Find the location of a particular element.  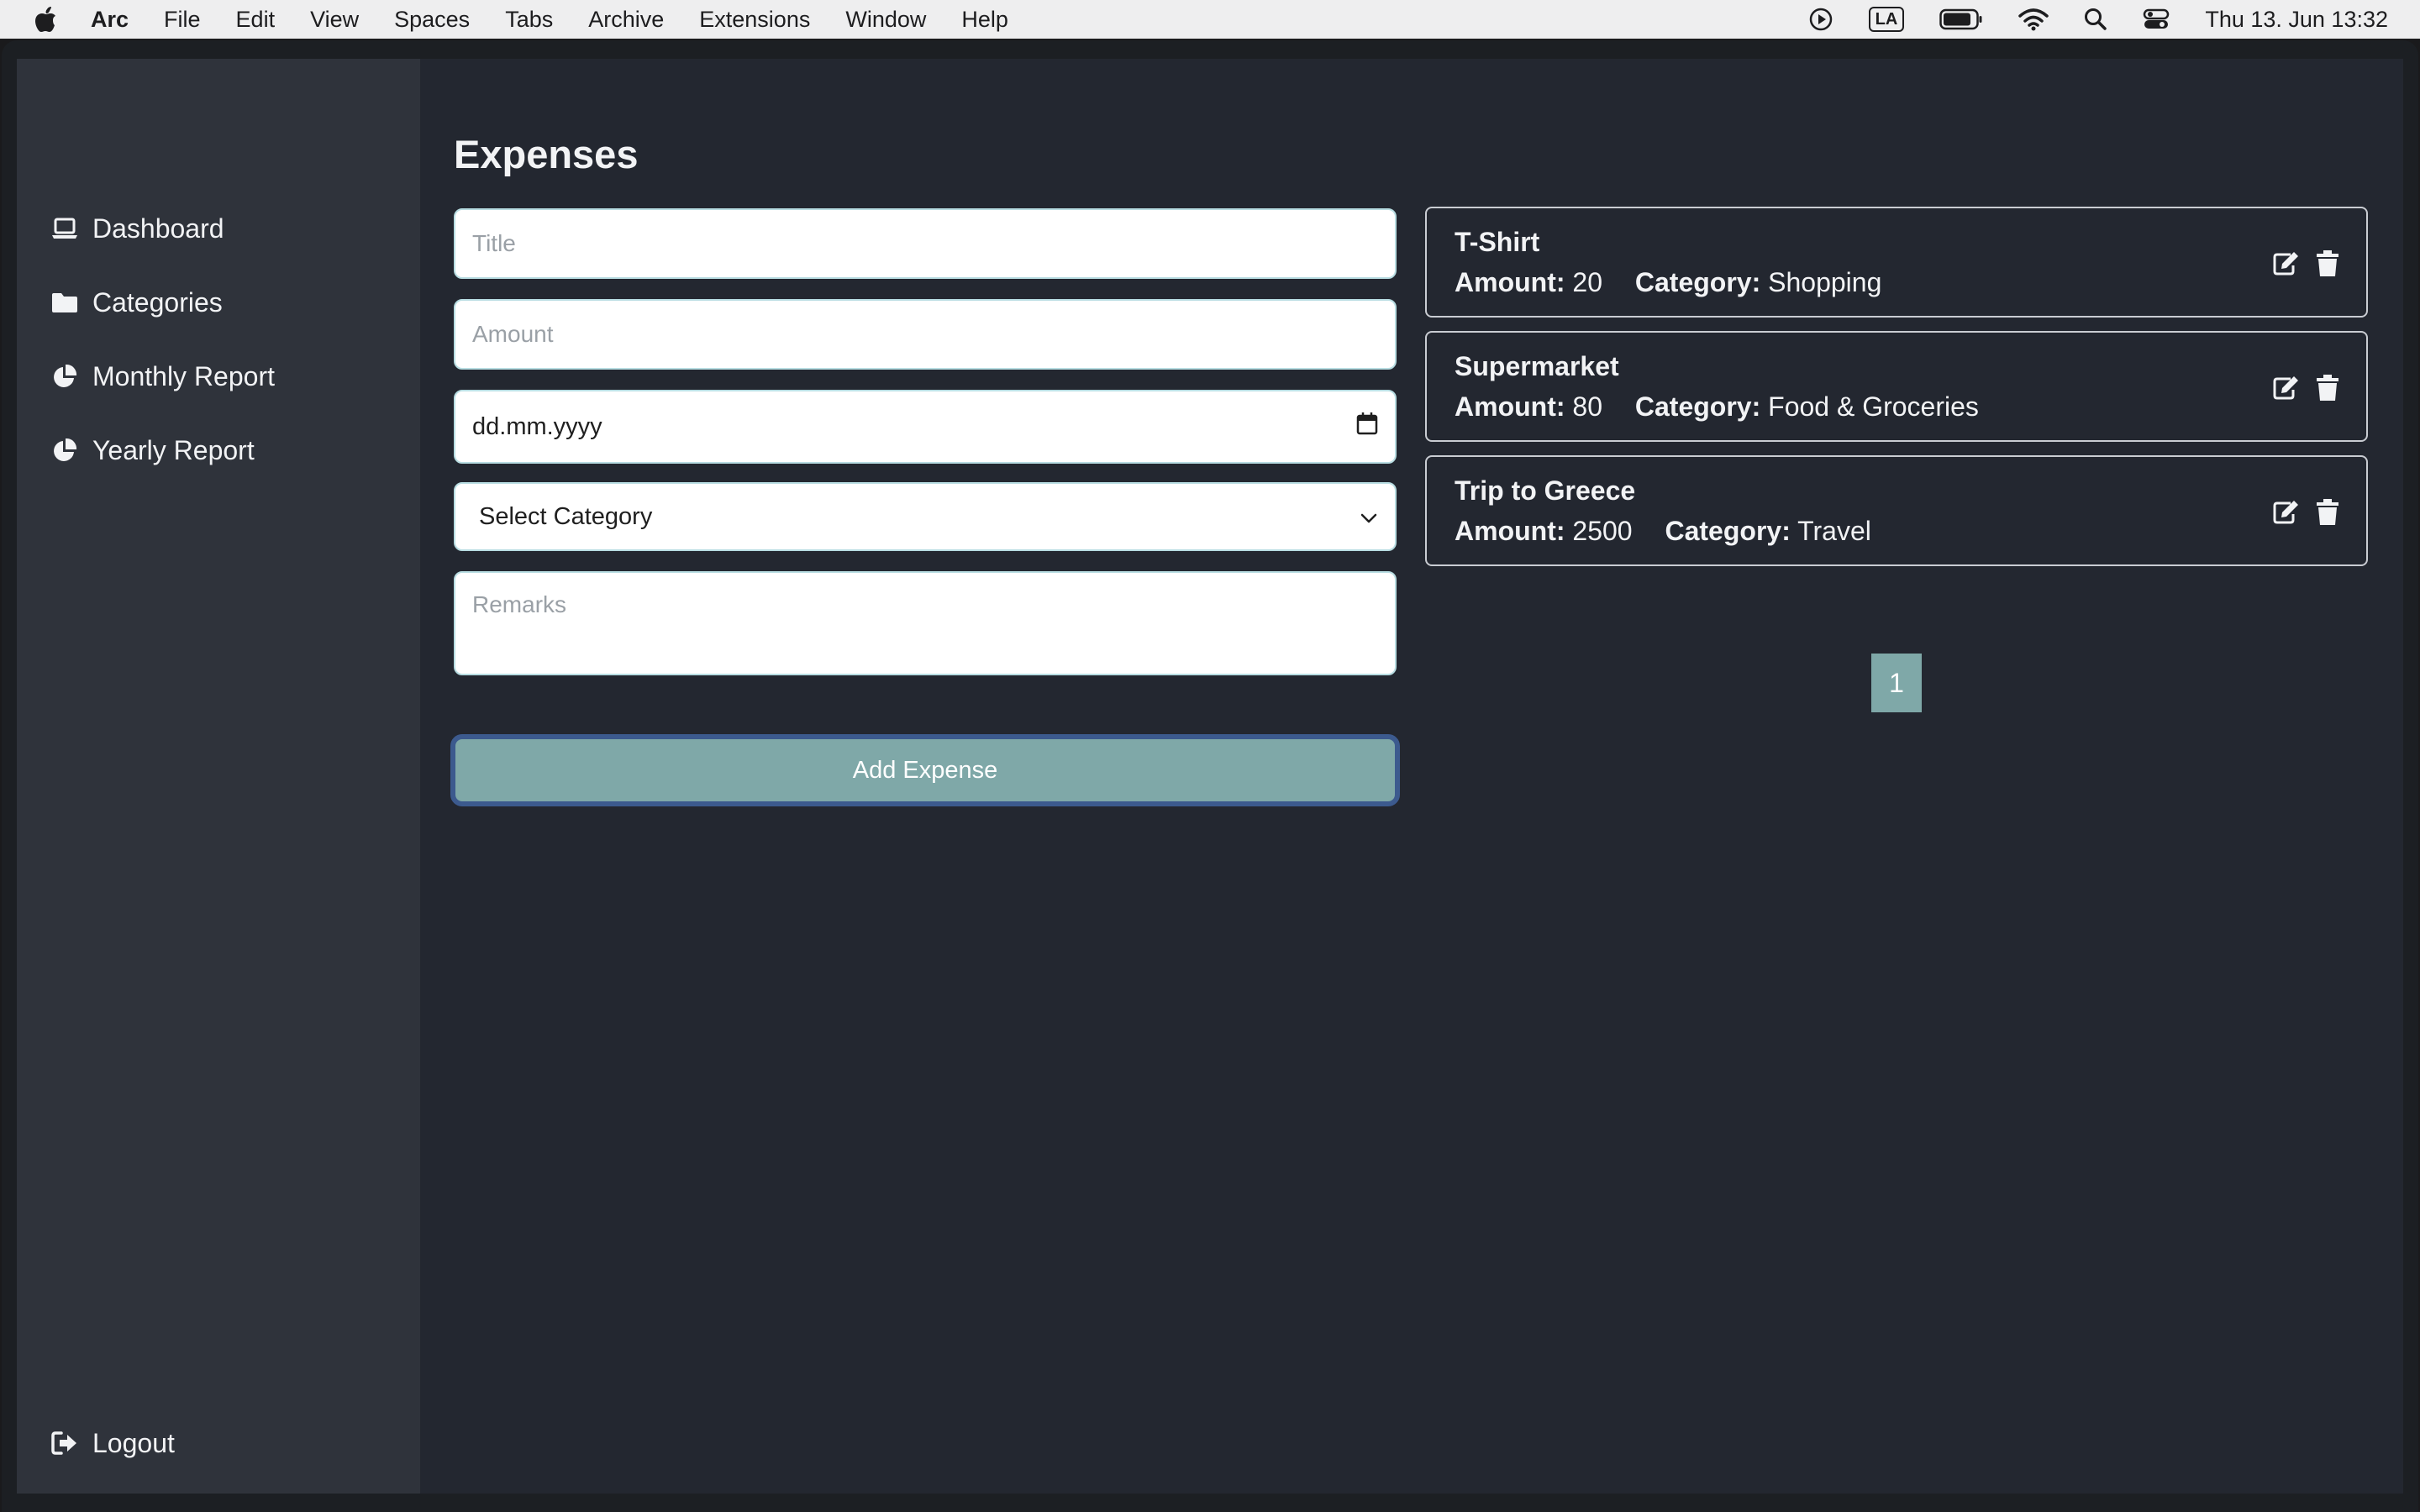

menu-archive: Archive is located at coordinates (626, 20).